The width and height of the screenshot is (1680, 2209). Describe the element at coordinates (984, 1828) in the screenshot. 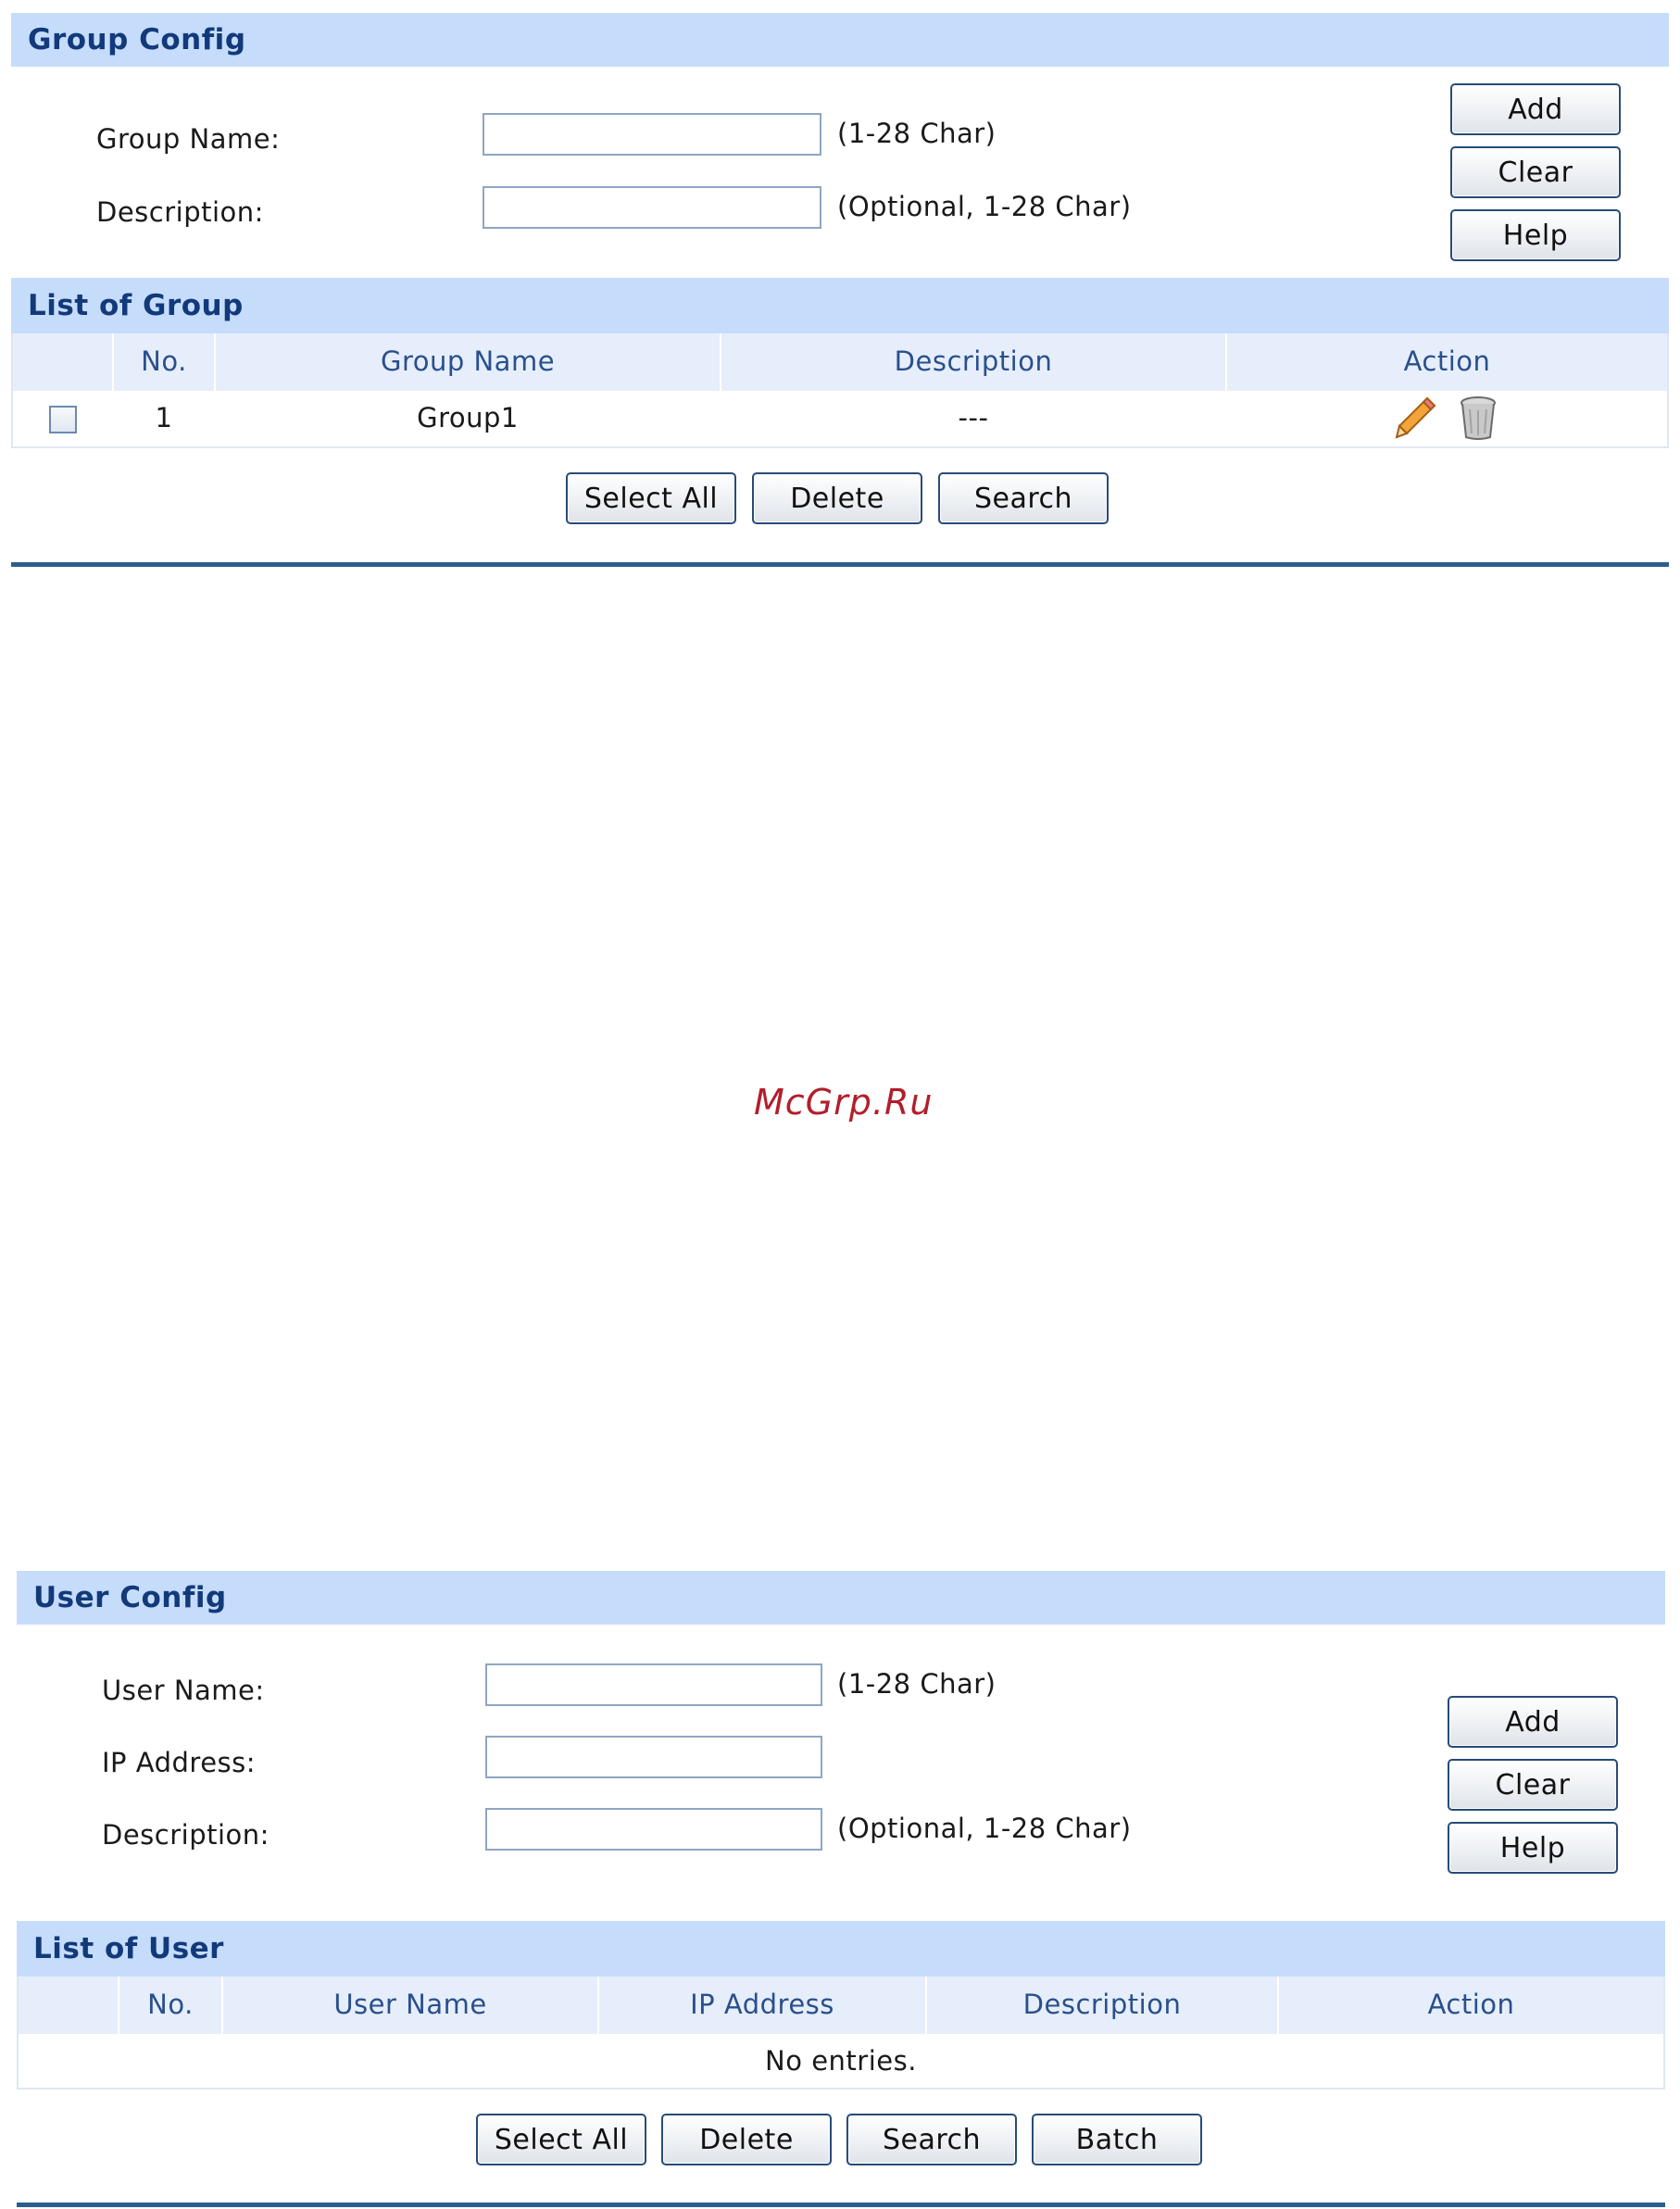

I see `user-description-hint: (Optional, 1-28 Char)` at that location.